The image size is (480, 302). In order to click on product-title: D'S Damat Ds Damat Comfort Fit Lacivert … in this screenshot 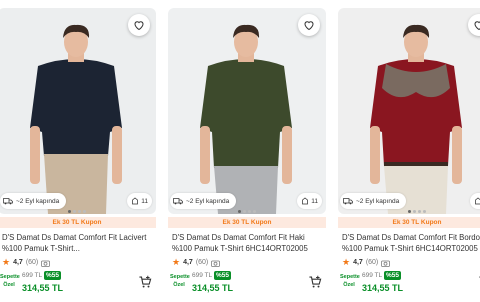, I will do `click(78, 243)`.